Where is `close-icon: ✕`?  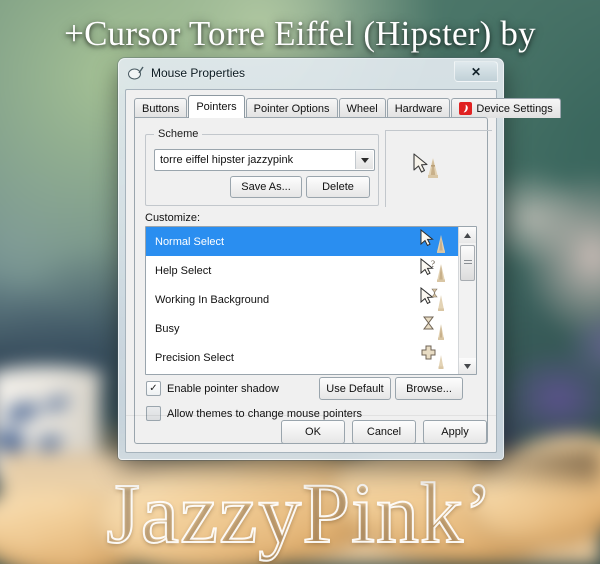
close-icon: ✕ is located at coordinates (476, 71).